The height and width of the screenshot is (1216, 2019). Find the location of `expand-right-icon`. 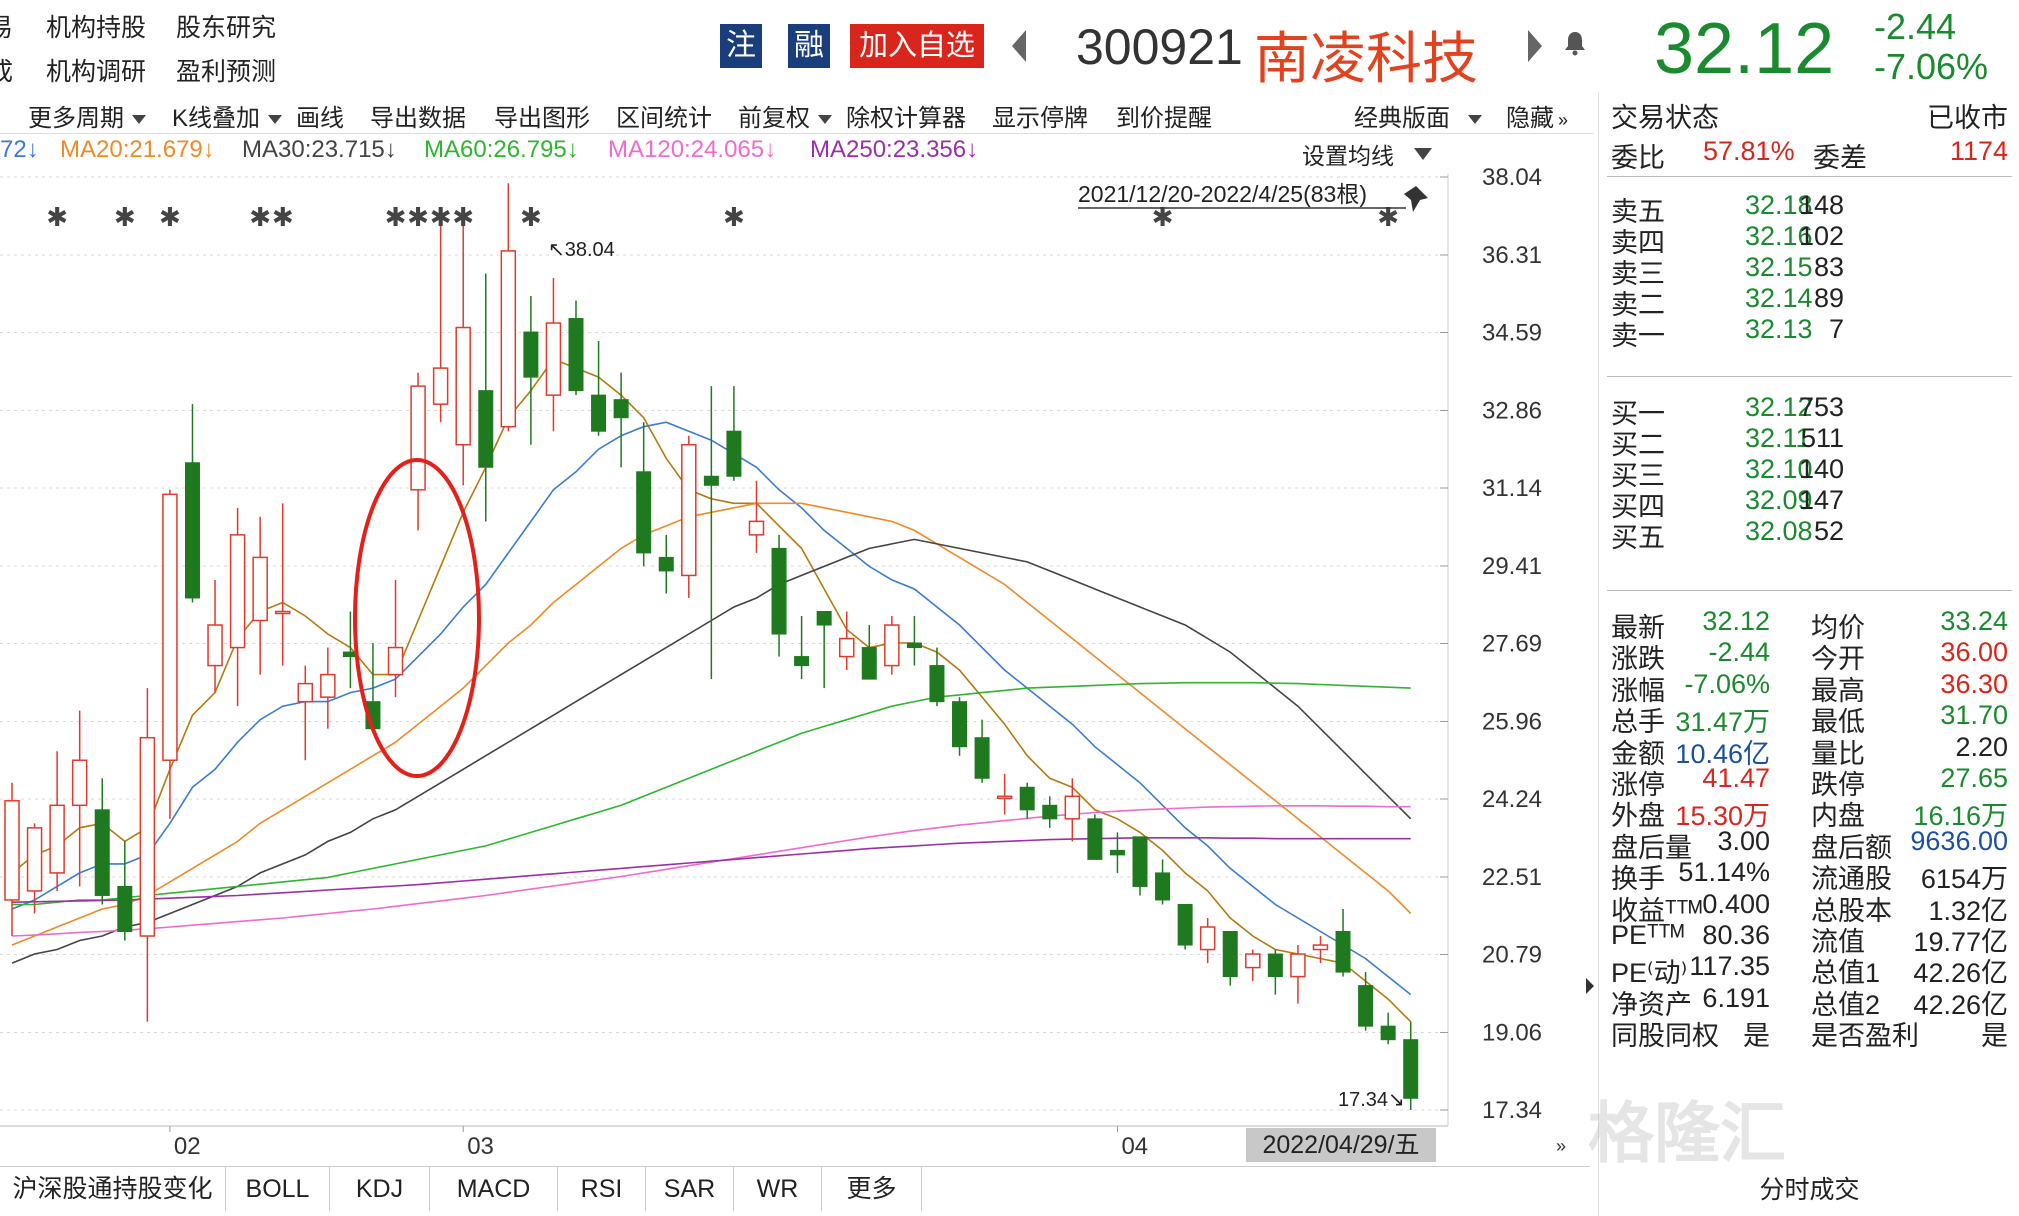

expand-right-icon is located at coordinates (1590, 986).